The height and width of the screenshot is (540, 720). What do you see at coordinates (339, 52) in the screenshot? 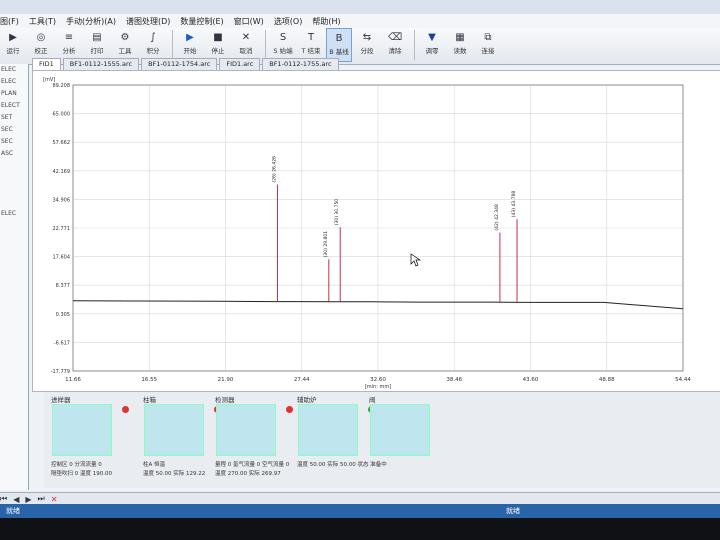
I see `toolbar-label: B 基线` at bounding box center [339, 52].